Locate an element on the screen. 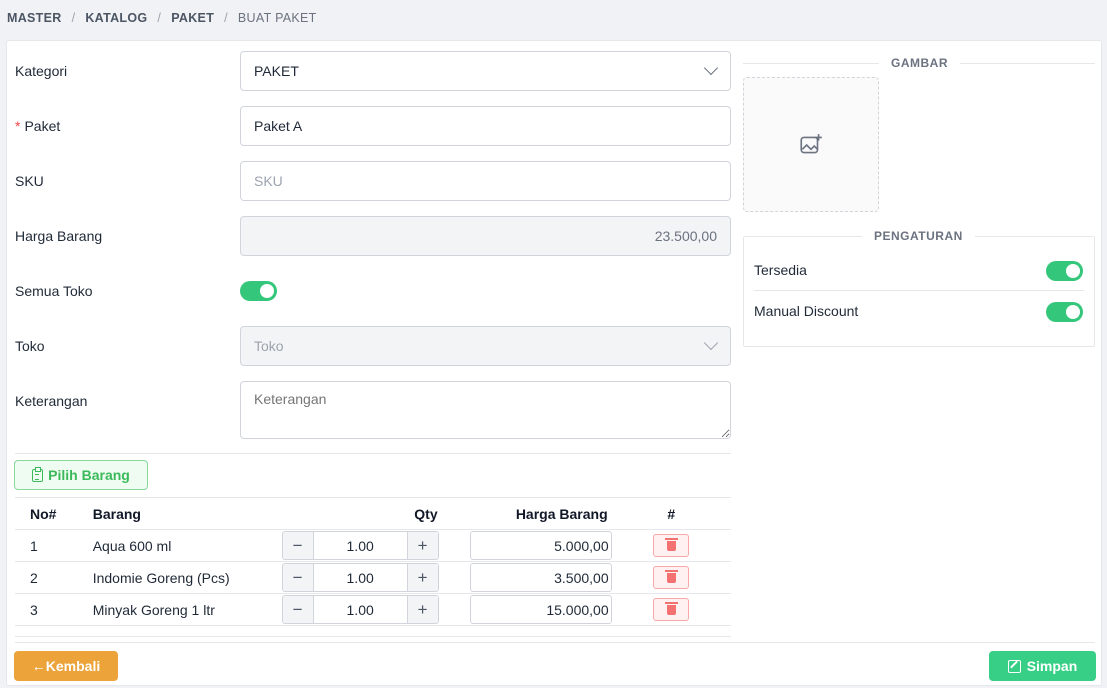 This screenshot has height=688, width=1107. gambar-title: GAMBAR is located at coordinates (919, 63).